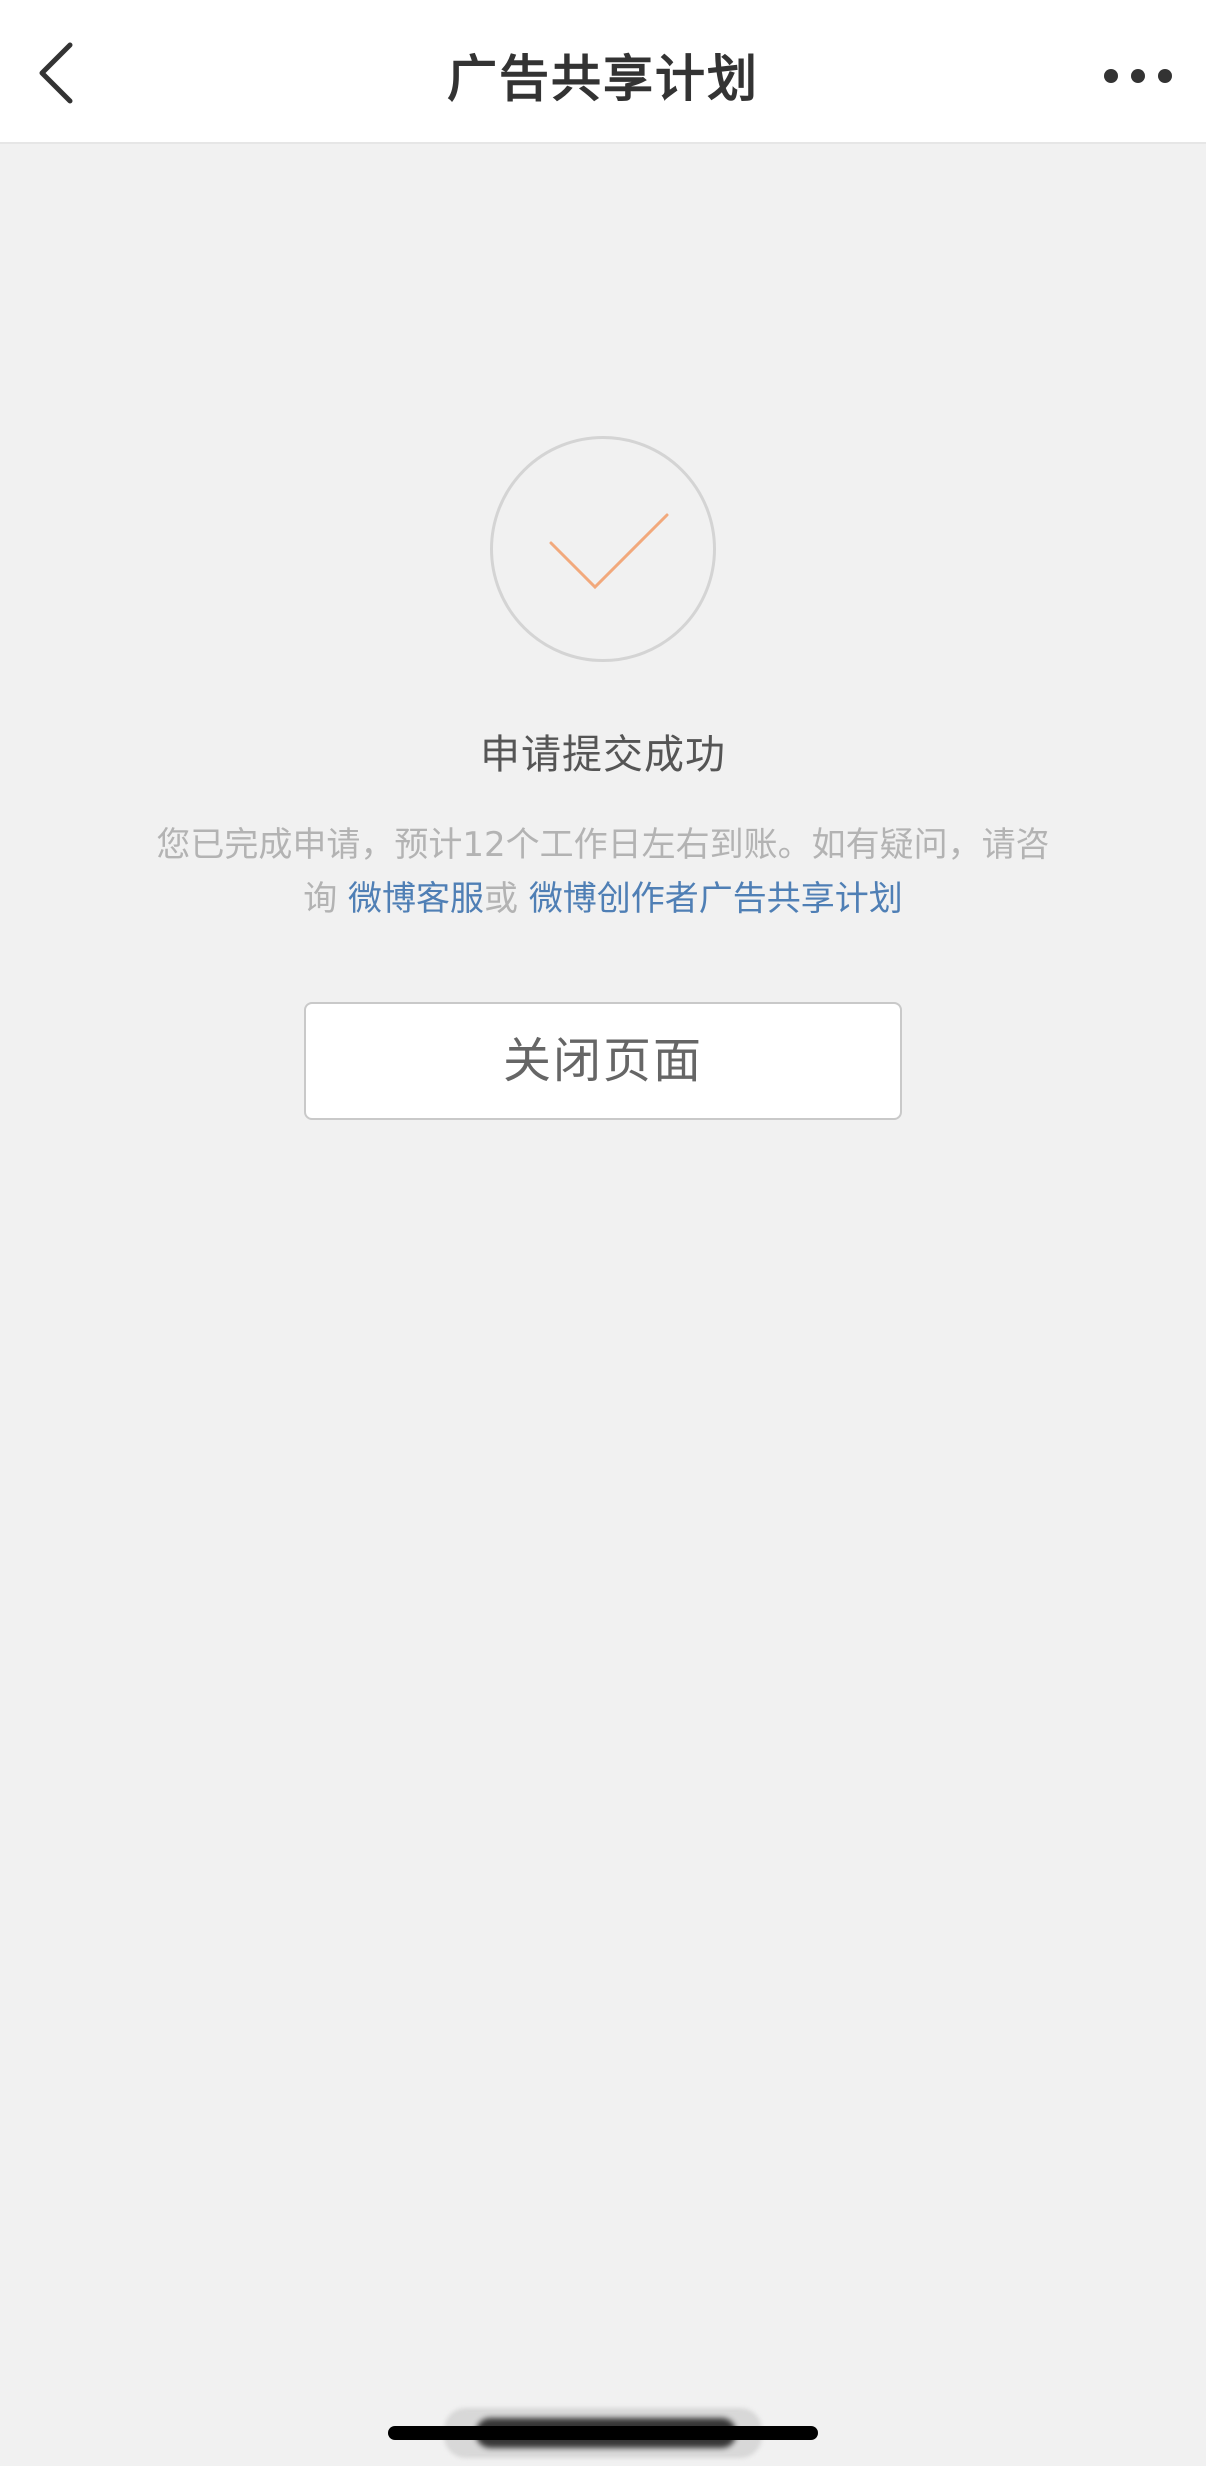 This screenshot has width=1206, height=2466. What do you see at coordinates (609, 551) in the screenshot?
I see `check-icon` at bounding box center [609, 551].